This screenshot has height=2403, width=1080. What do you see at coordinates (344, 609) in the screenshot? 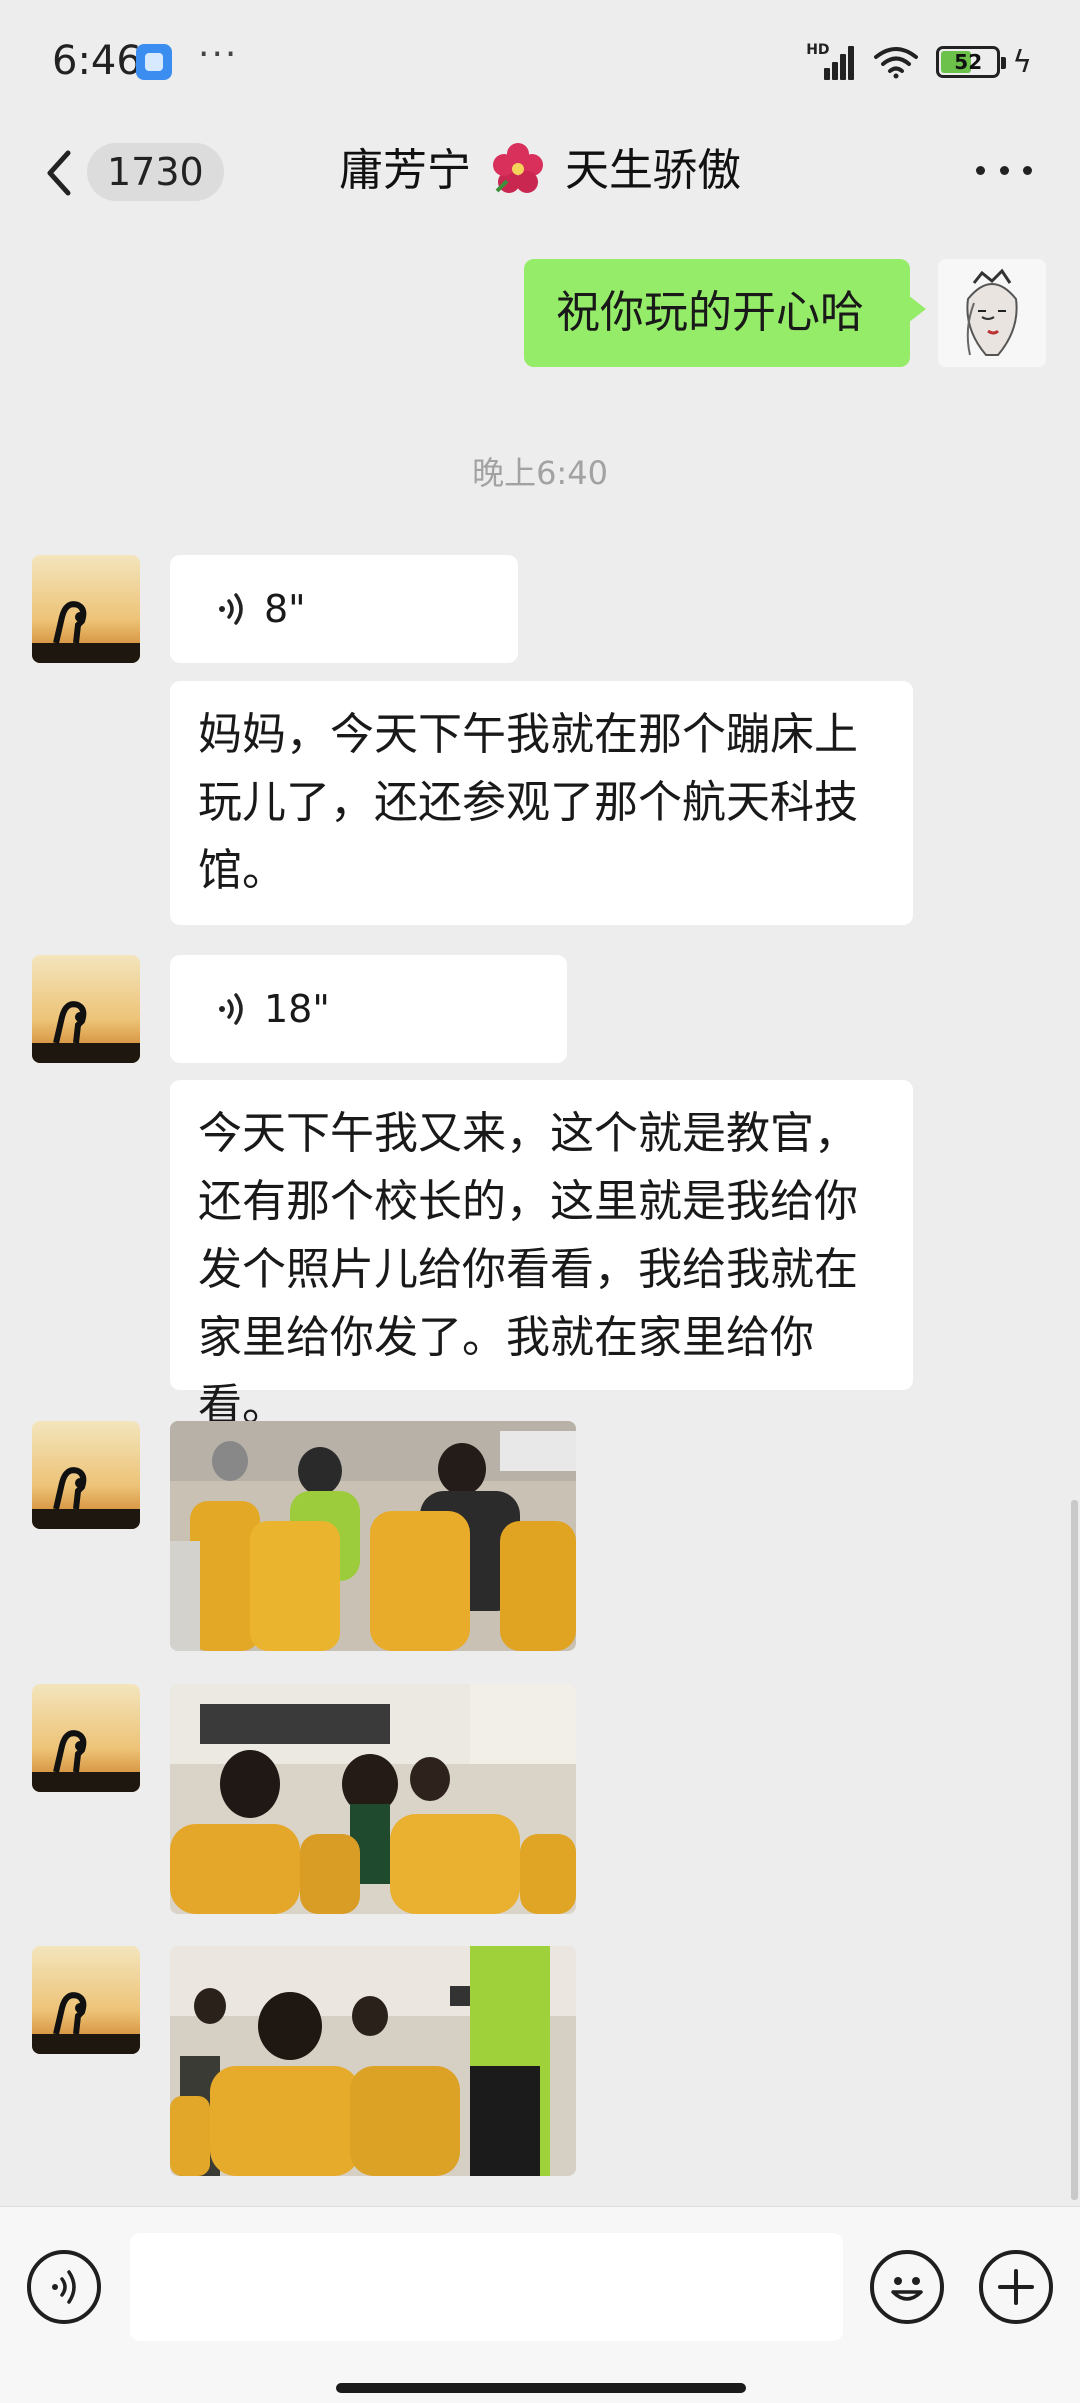
I see `voice-message: 8"` at bounding box center [344, 609].